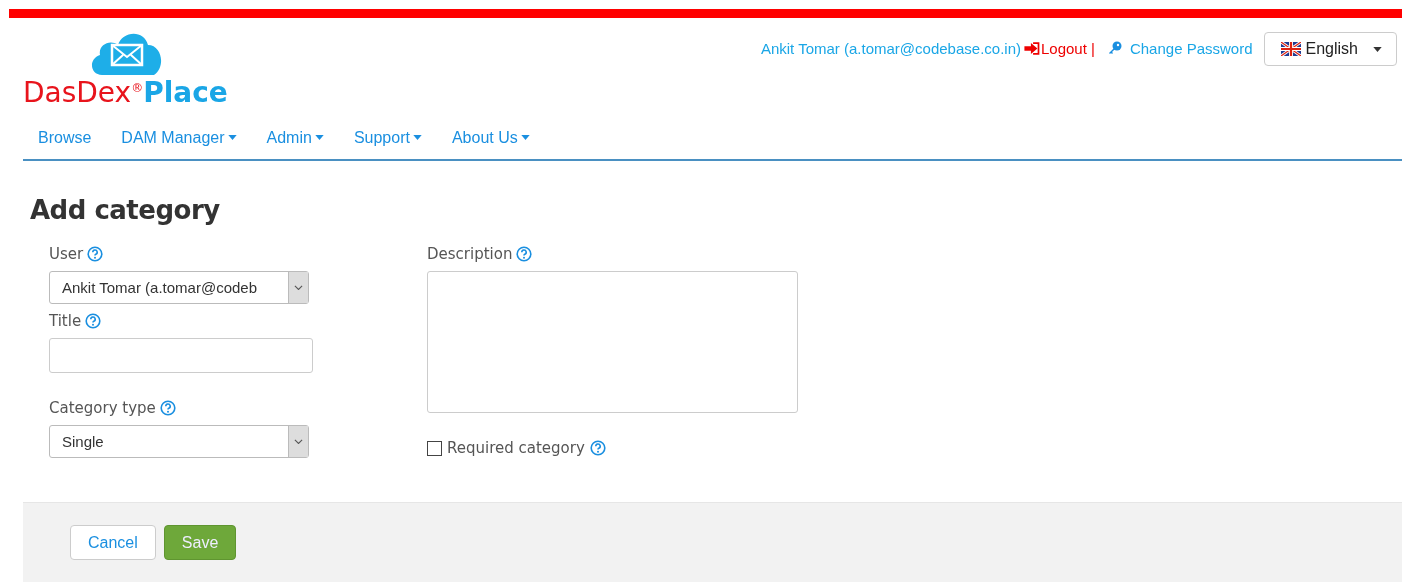 This screenshot has height=583, width=1402. Describe the element at coordinates (1068, 48) in the screenshot. I see `logout-link: Logout |` at that location.